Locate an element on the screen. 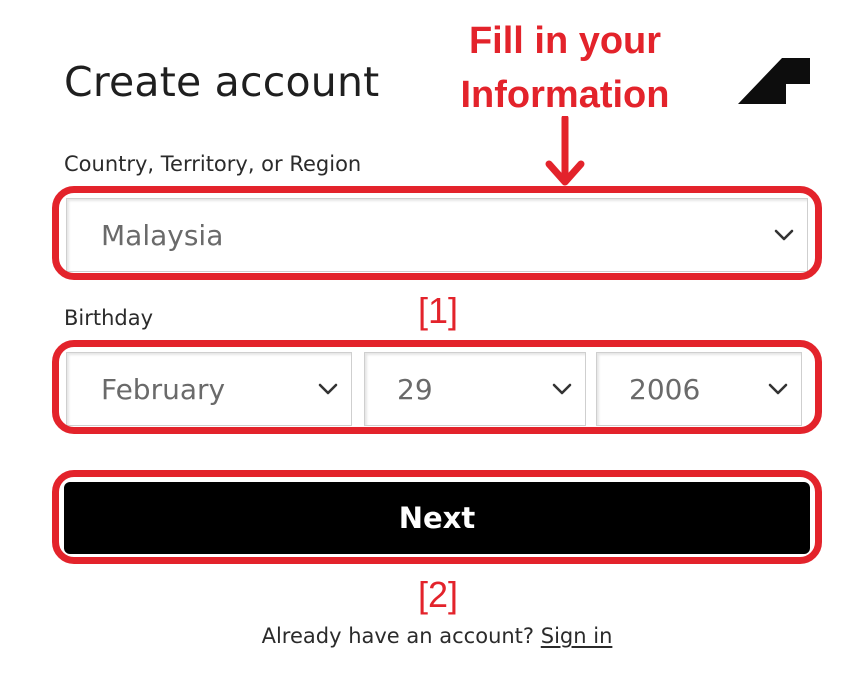 Image resolution: width=845 pixels, height=682 pixels. country-select: Malaysia is located at coordinates (437, 235).